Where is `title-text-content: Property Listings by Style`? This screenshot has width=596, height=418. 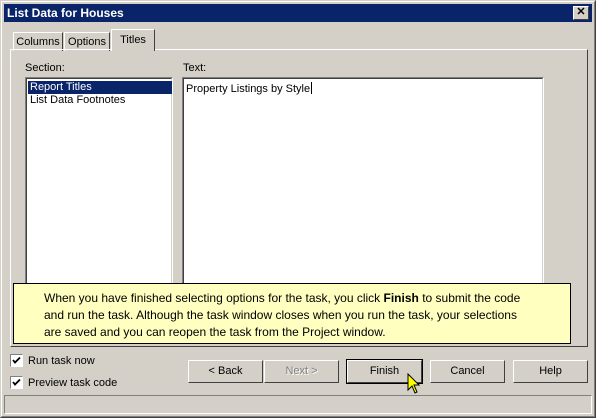 title-text-content: Property Listings by Style is located at coordinates (248, 89).